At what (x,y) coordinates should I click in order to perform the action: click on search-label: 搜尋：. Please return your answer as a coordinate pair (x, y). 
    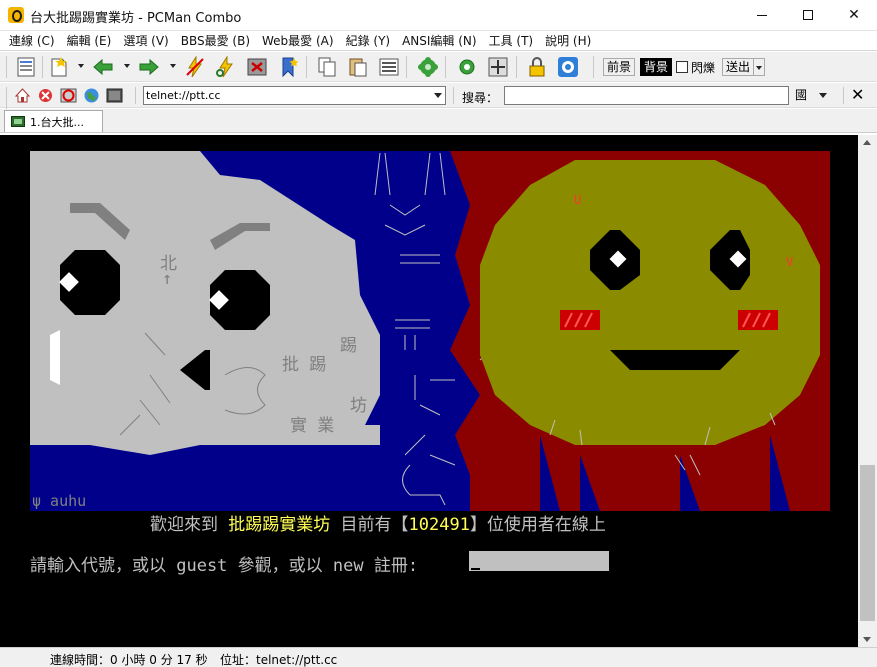
    Looking at the image, I should click on (480, 98).